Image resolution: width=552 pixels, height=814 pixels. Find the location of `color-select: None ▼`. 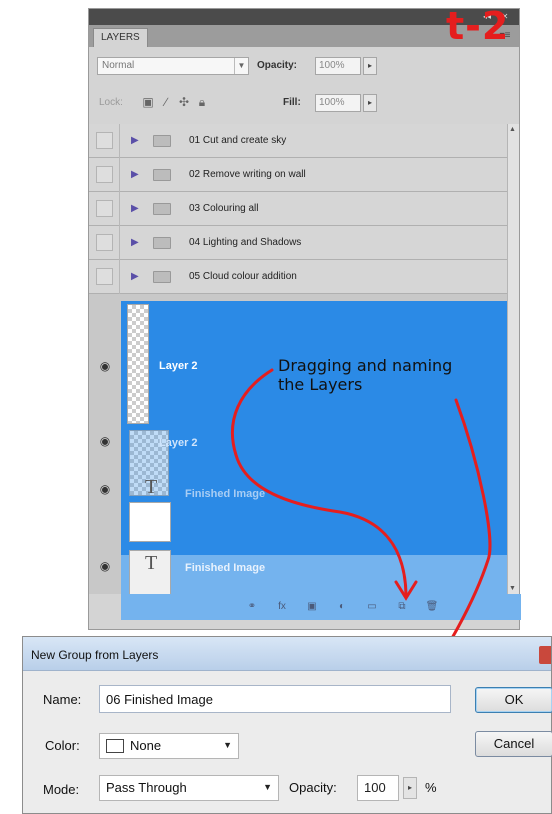

color-select: None ▼ is located at coordinates (169, 746).